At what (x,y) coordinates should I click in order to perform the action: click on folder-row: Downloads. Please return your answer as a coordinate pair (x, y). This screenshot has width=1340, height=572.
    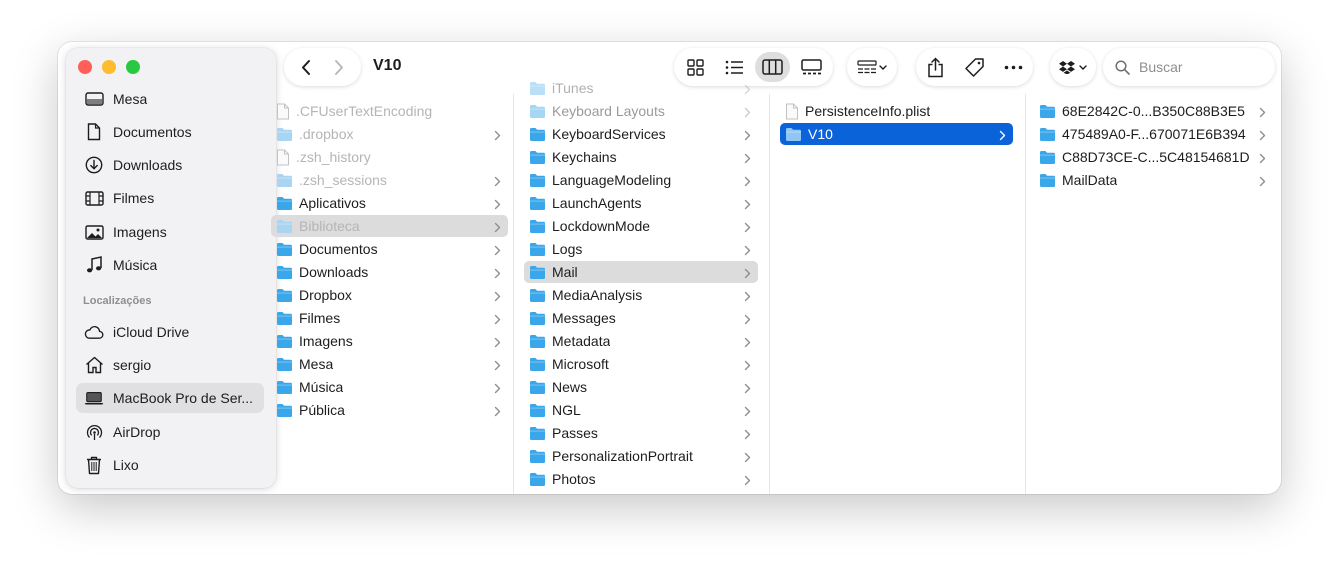
    Looking at the image, I should click on (389, 272).